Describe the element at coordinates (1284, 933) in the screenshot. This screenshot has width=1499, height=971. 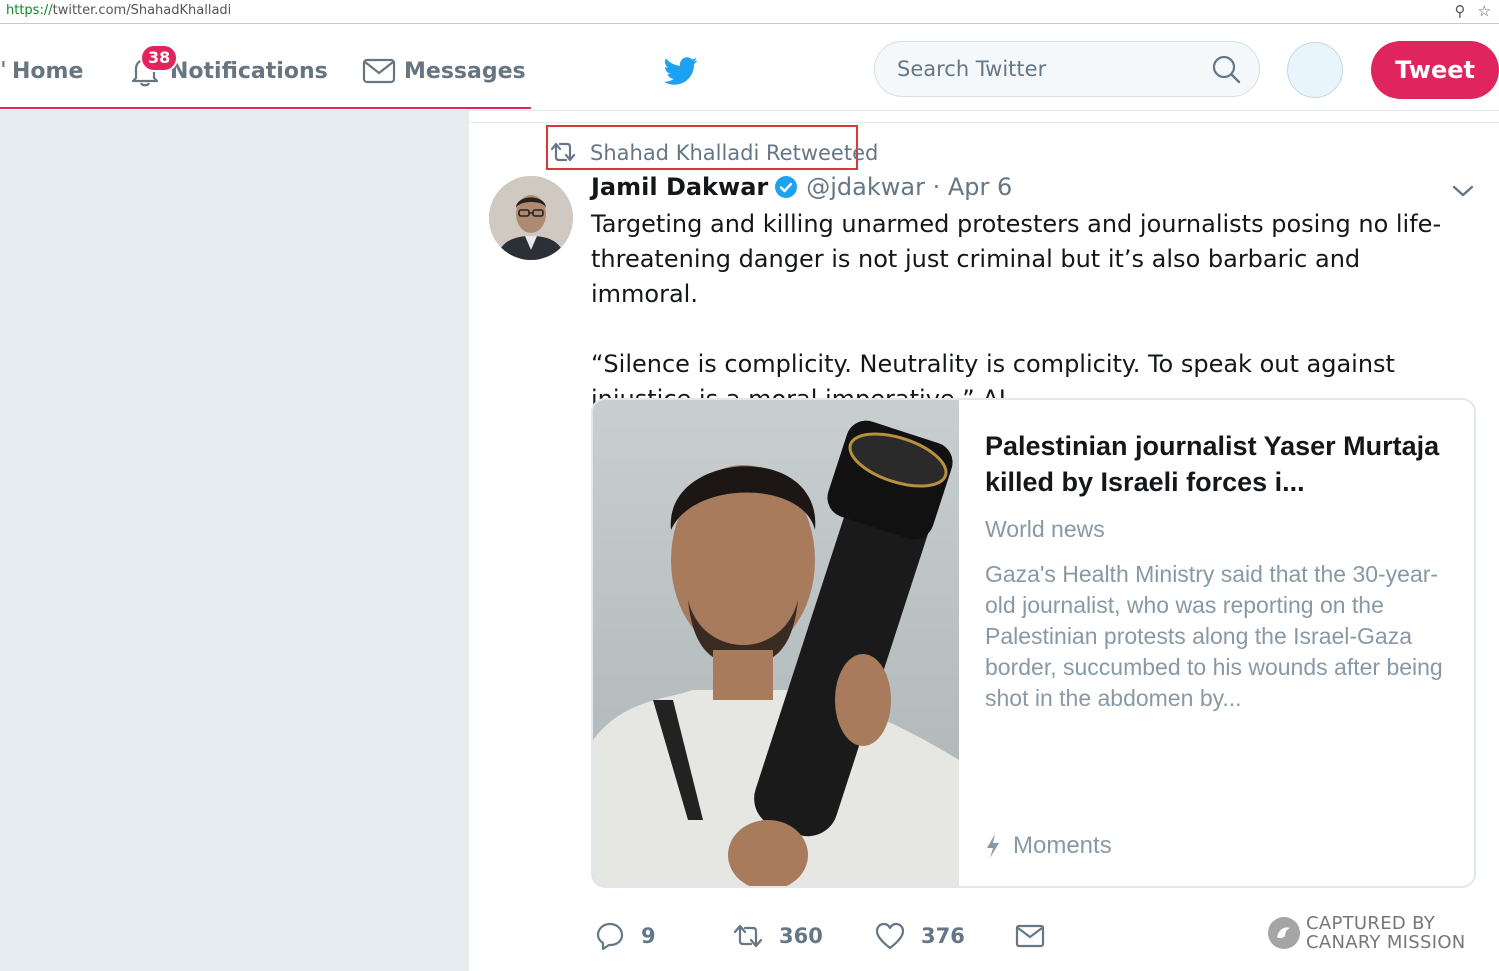
I see `canary-mission-logo-icon` at that location.